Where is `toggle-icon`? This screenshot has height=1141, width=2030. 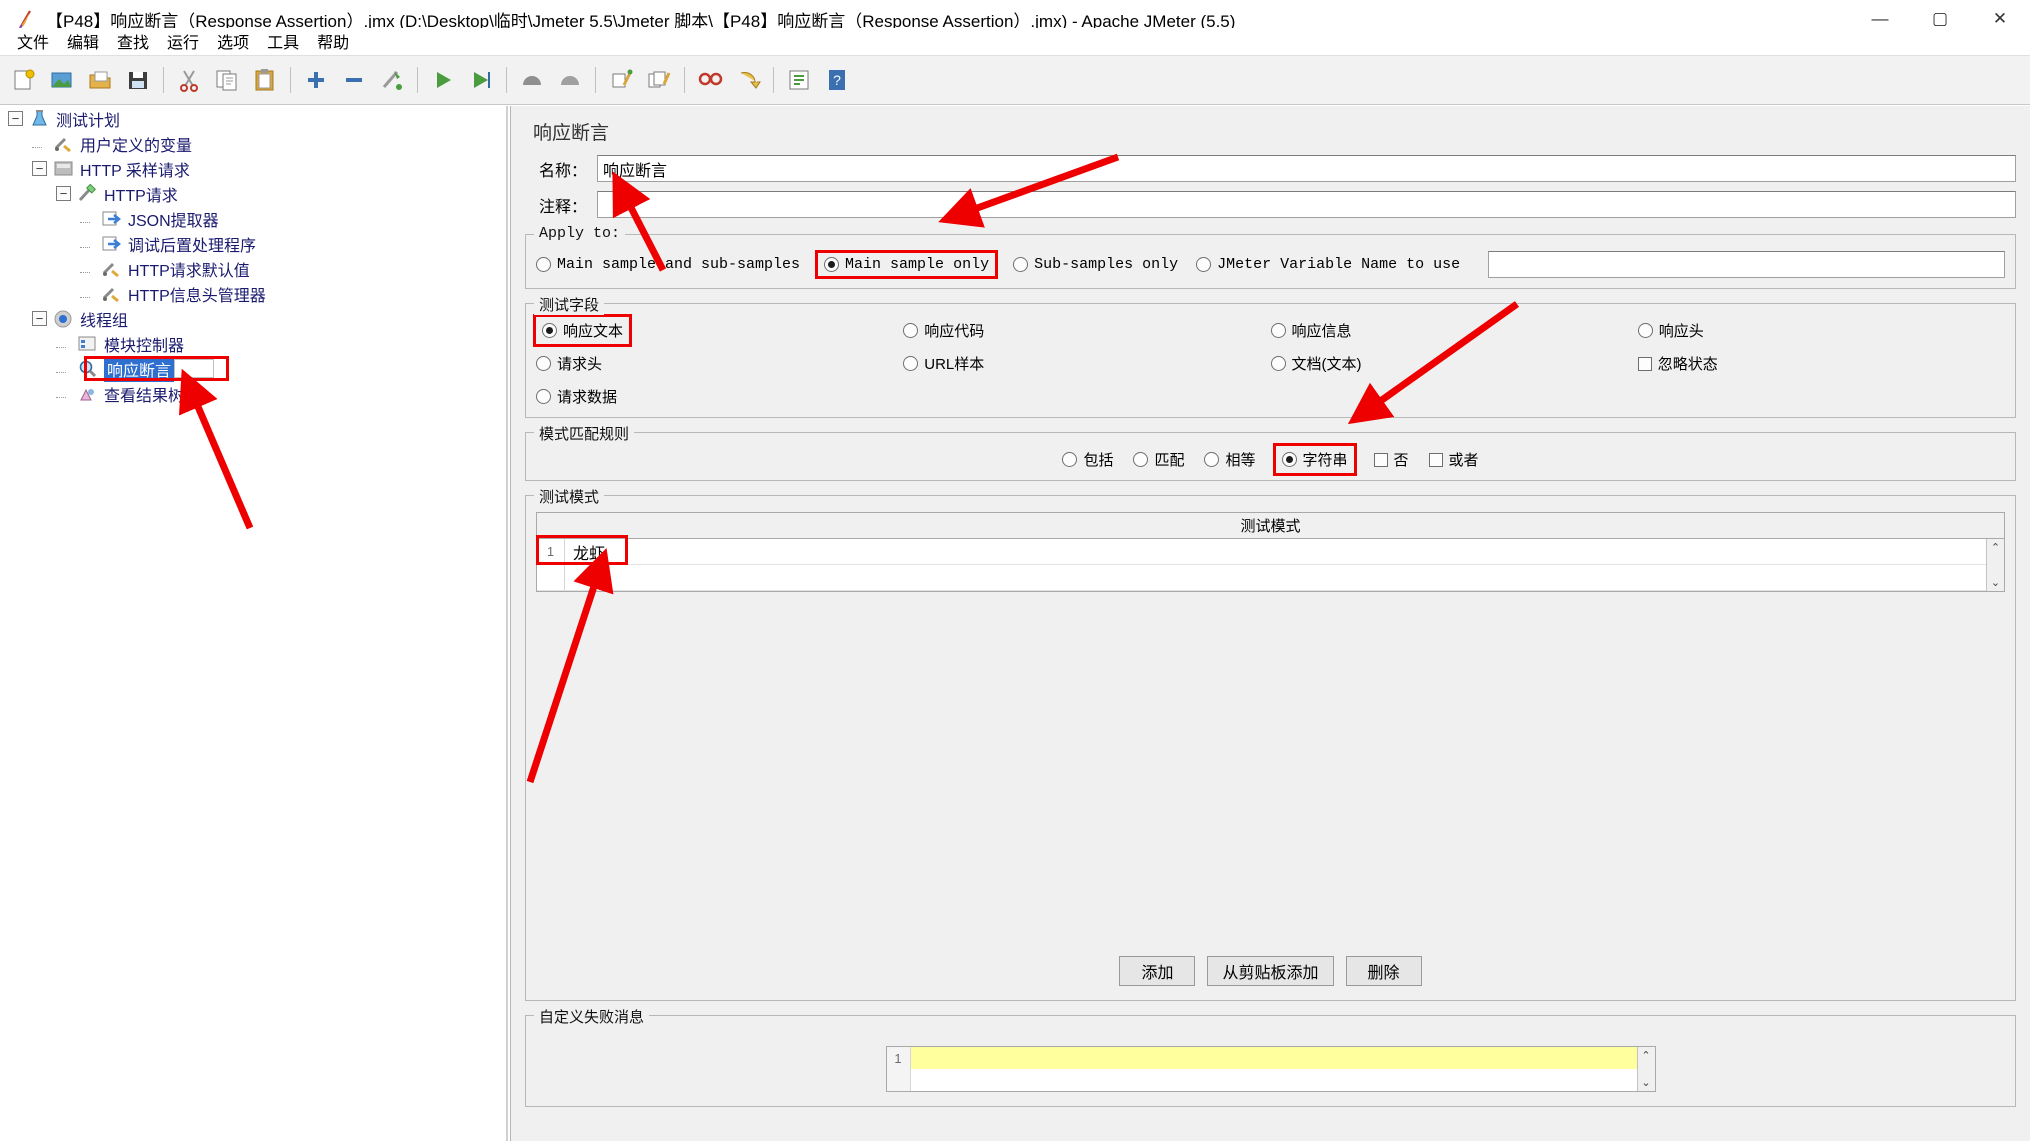 toggle-icon is located at coordinates (392, 80).